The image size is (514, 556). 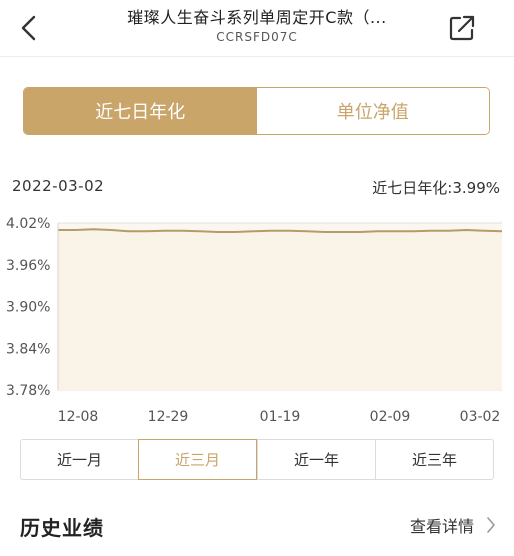 I want to click on history-title: 历史业绩, so click(x=62, y=528).